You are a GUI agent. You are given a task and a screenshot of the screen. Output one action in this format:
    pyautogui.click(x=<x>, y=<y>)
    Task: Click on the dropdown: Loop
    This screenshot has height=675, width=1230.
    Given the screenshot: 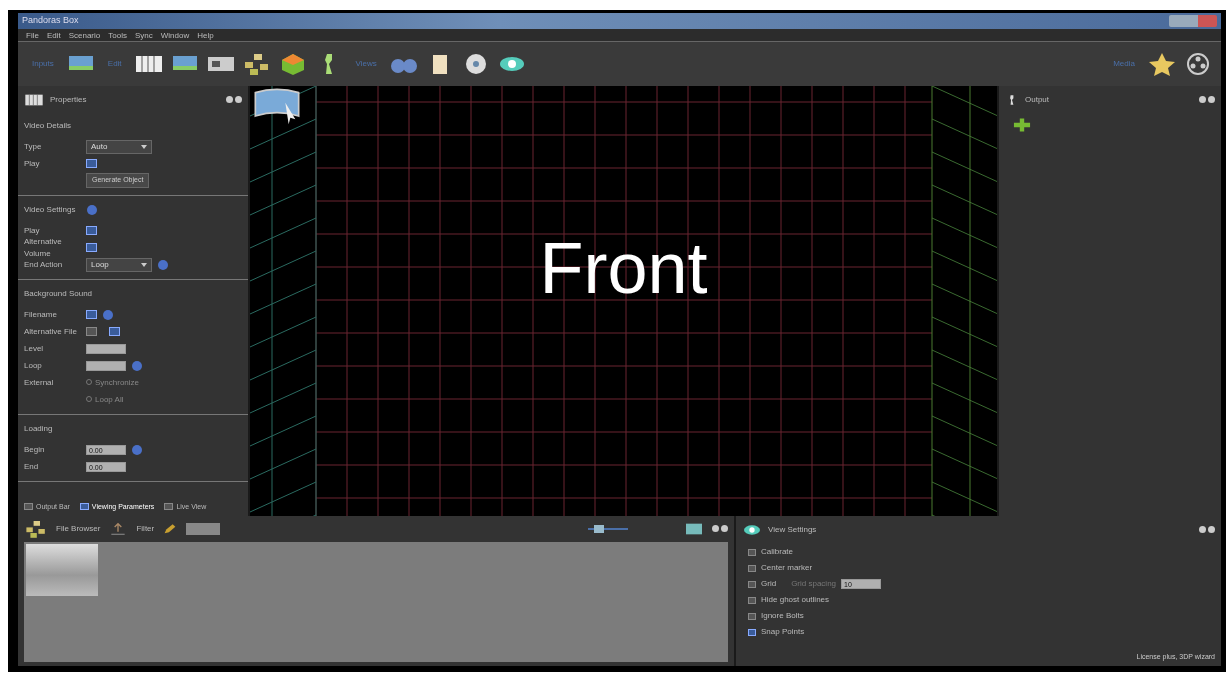 What is the action you would take?
    pyautogui.click(x=119, y=264)
    